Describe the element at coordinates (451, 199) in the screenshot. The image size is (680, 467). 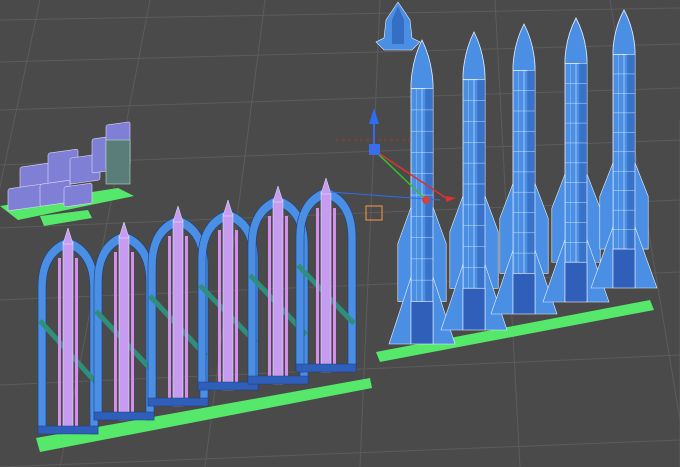
I see `gizmo-x-arrow-icon` at that location.